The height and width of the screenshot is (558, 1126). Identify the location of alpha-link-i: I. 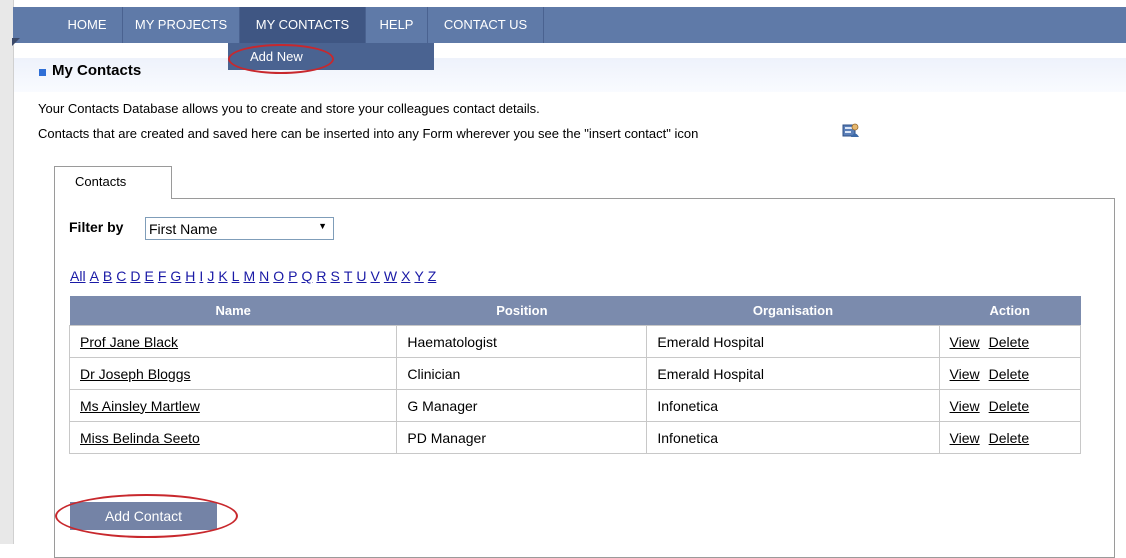
(201, 276).